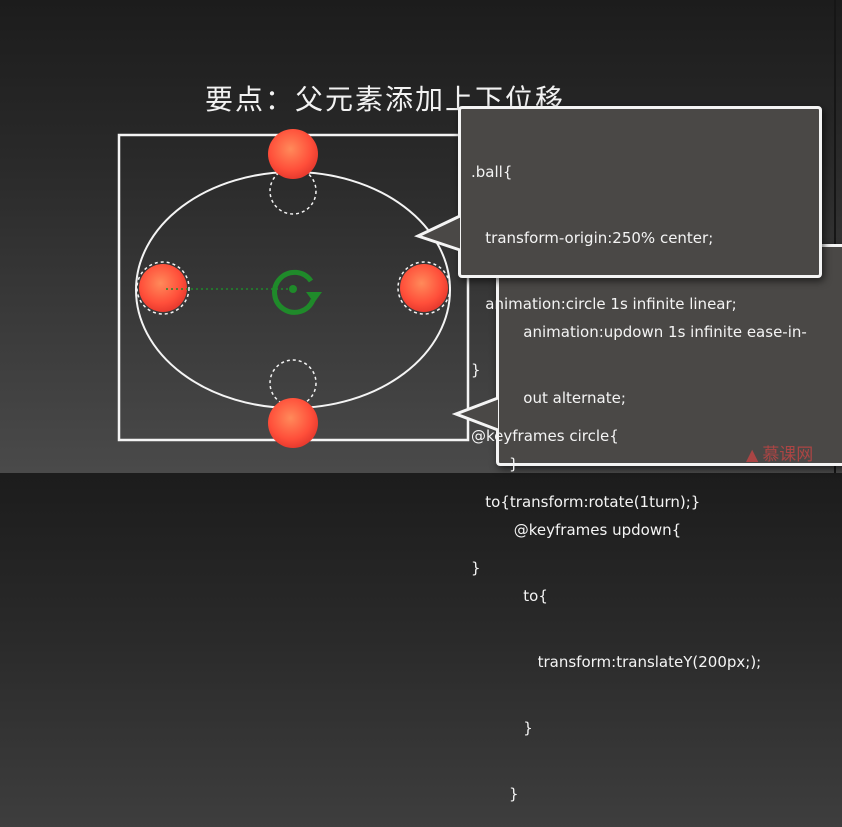 This screenshot has width=842, height=827. What do you see at coordinates (475, 414) in the screenshot?
I see `callout-pointer-updown` at bounding box center [475, 414].